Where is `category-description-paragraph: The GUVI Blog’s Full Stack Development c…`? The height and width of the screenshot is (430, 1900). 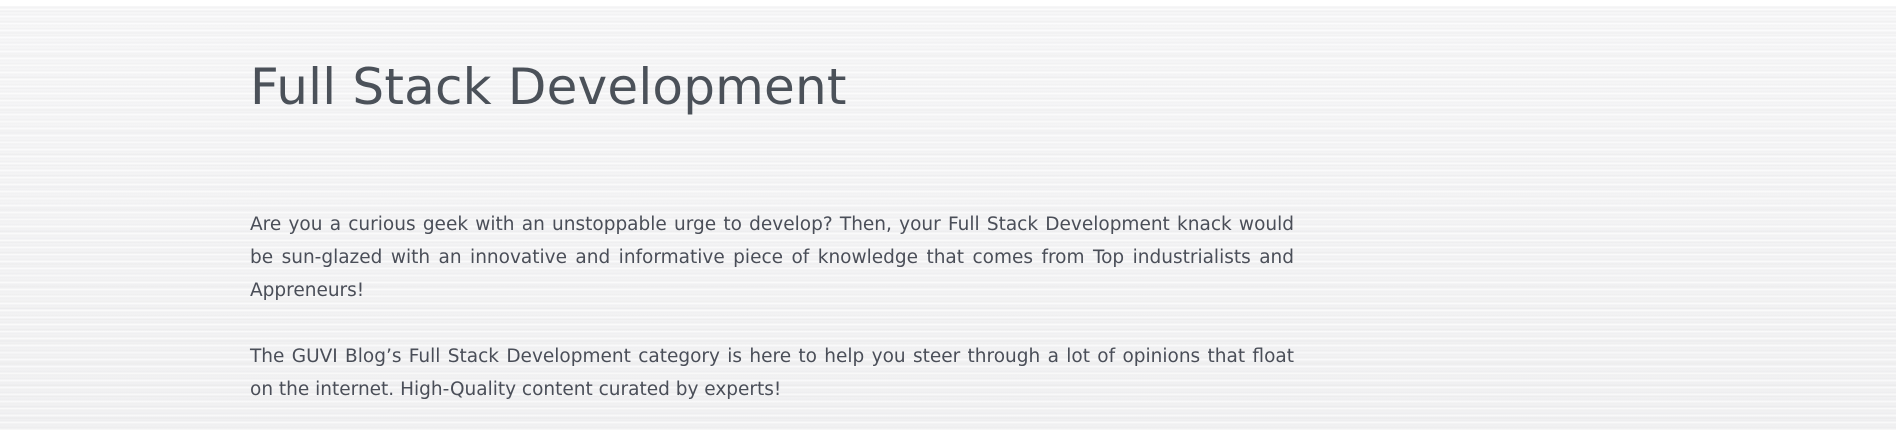
category-description-paragraph: The GUVI Blog’s Full Stack Development c… is located at coordinates (772, 373).